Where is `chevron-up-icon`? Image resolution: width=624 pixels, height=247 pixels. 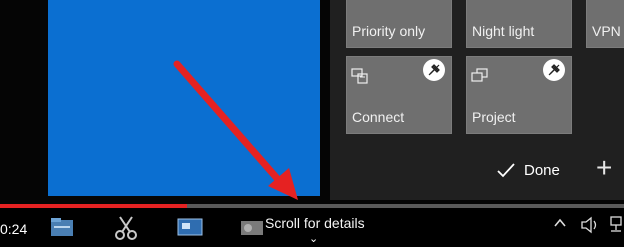 chevron-up-icon is located at coordinates (560, 223).